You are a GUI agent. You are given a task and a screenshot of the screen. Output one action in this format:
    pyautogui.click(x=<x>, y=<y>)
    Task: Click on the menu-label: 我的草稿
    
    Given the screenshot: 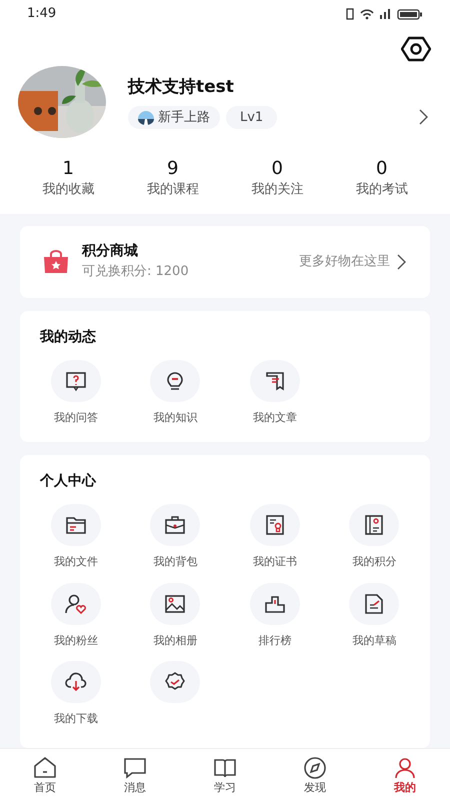 What is the action you would take?
    pyautogui.click(x=374, y=640)
    